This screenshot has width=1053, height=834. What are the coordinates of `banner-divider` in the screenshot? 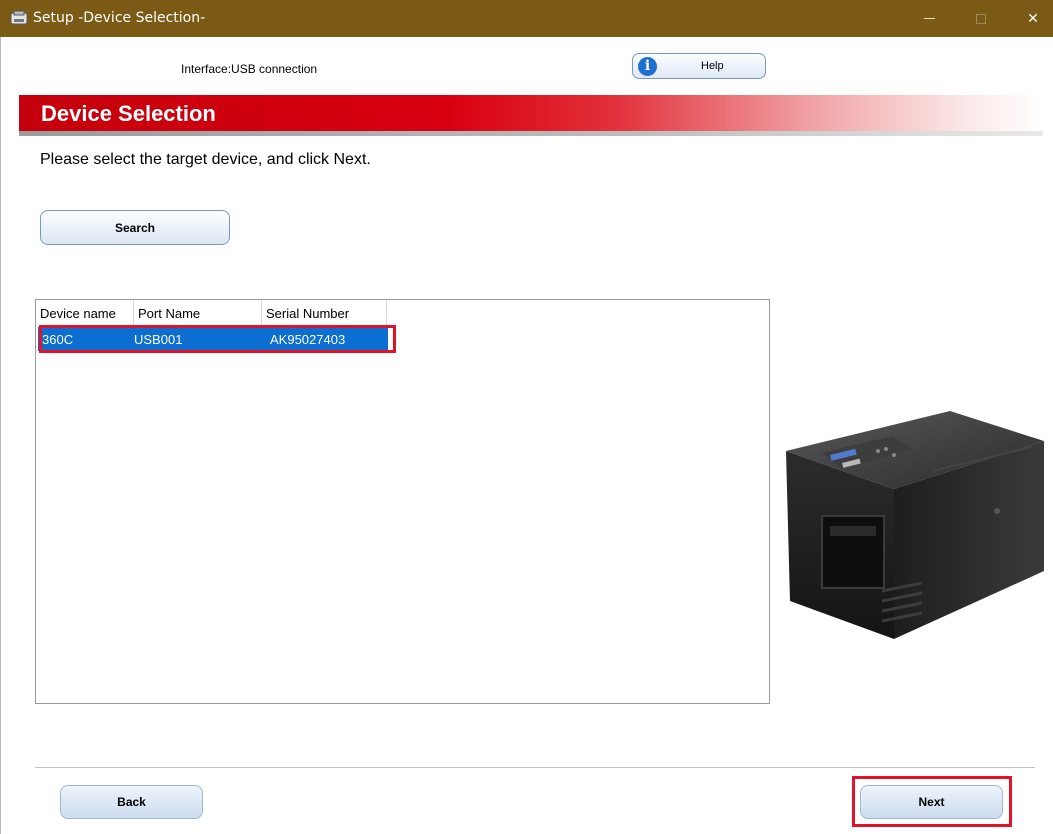 It's located at (531, 133).